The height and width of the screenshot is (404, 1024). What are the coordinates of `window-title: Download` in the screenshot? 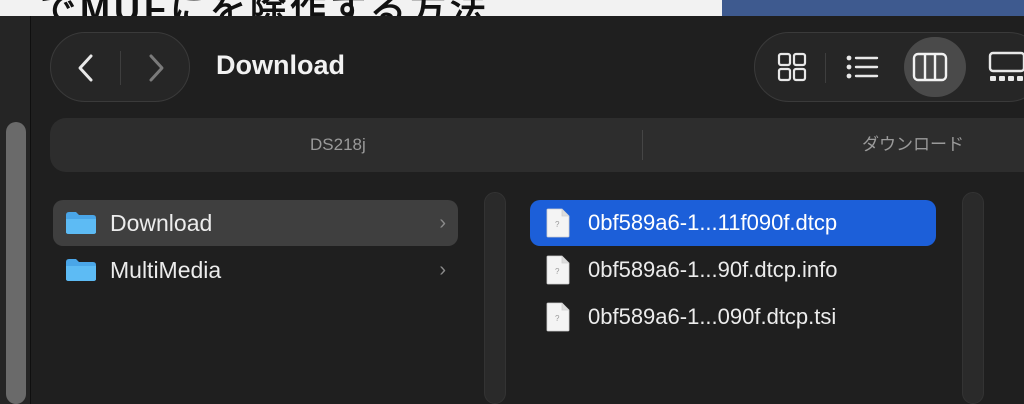 It's located at (280, 65).